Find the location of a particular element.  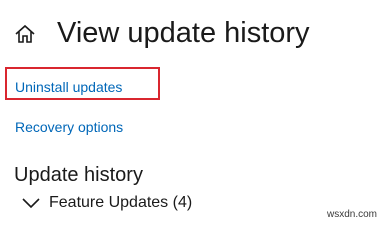

update-history-heading: Update history is located at coordinates (78, 175).